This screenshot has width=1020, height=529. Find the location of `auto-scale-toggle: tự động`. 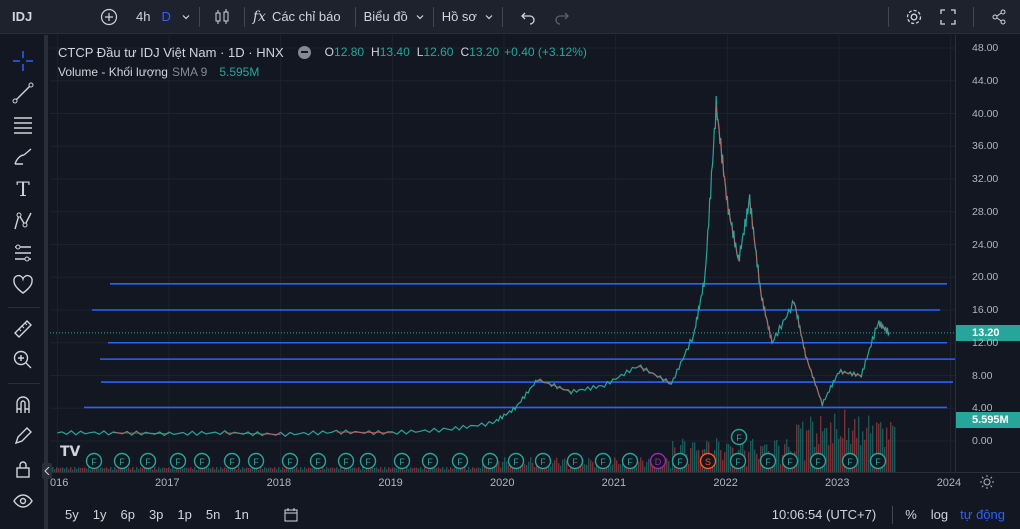

auto-scale-toggle: tự động is located at coordinates (982, 514).